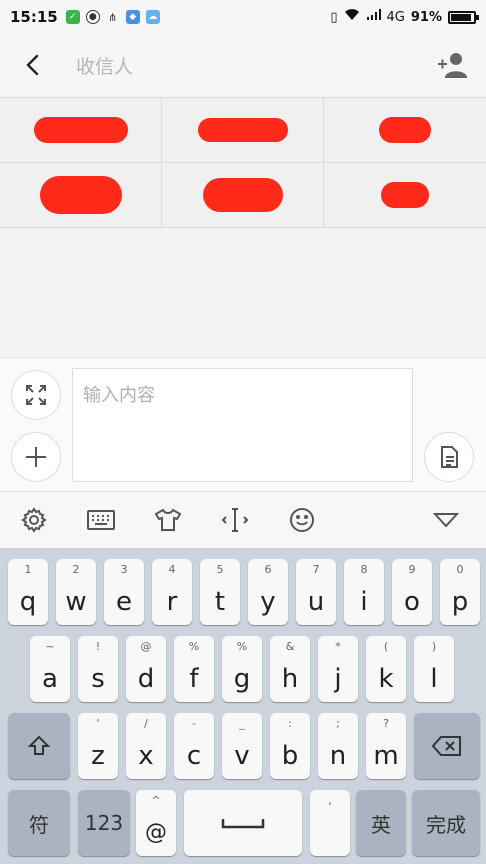 The image size is (486, 864). What do you see at coordinates (449, 457) in the screenshot?
I see `template-button` at bounding box center [449, 457].